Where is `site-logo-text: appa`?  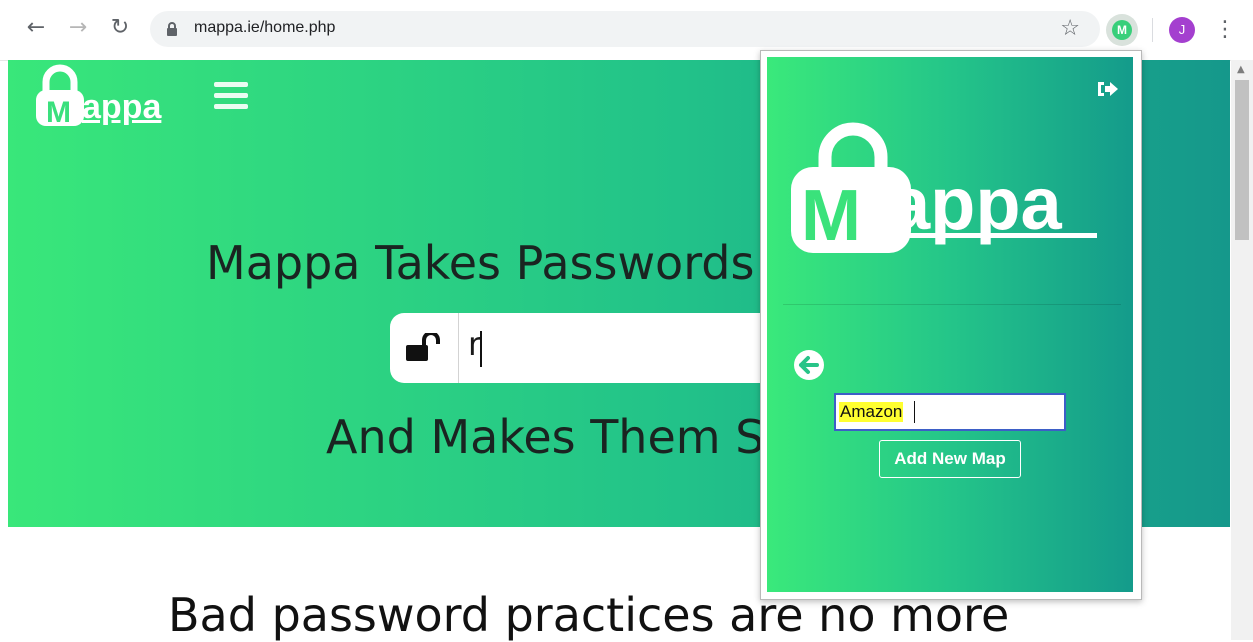 site-logo-text: appa is located at coordinates (121, 107).